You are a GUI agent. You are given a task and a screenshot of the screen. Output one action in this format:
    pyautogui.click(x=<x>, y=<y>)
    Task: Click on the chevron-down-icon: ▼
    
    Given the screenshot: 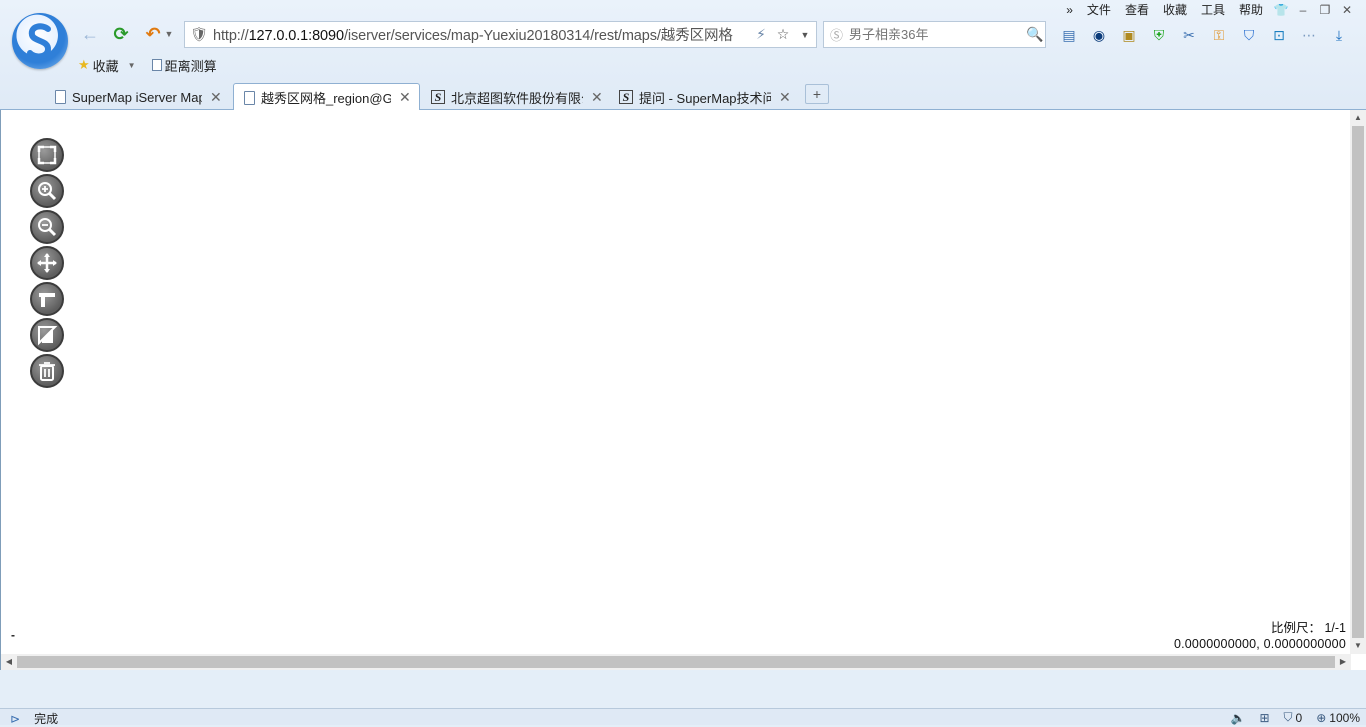 What is the action you would take?
    pyautogui.click(x=131, y=65)
    